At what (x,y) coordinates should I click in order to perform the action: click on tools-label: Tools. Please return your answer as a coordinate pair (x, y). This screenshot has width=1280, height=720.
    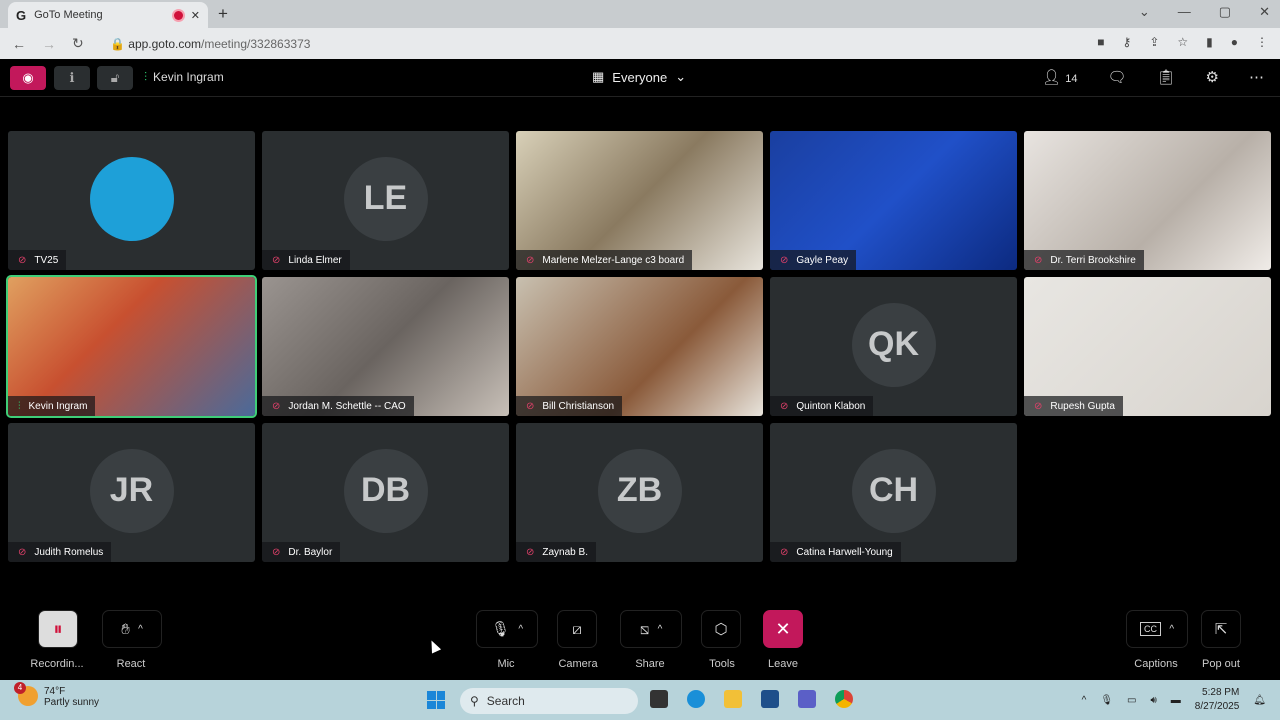
    Looking at the image, I should click on (722, 664).